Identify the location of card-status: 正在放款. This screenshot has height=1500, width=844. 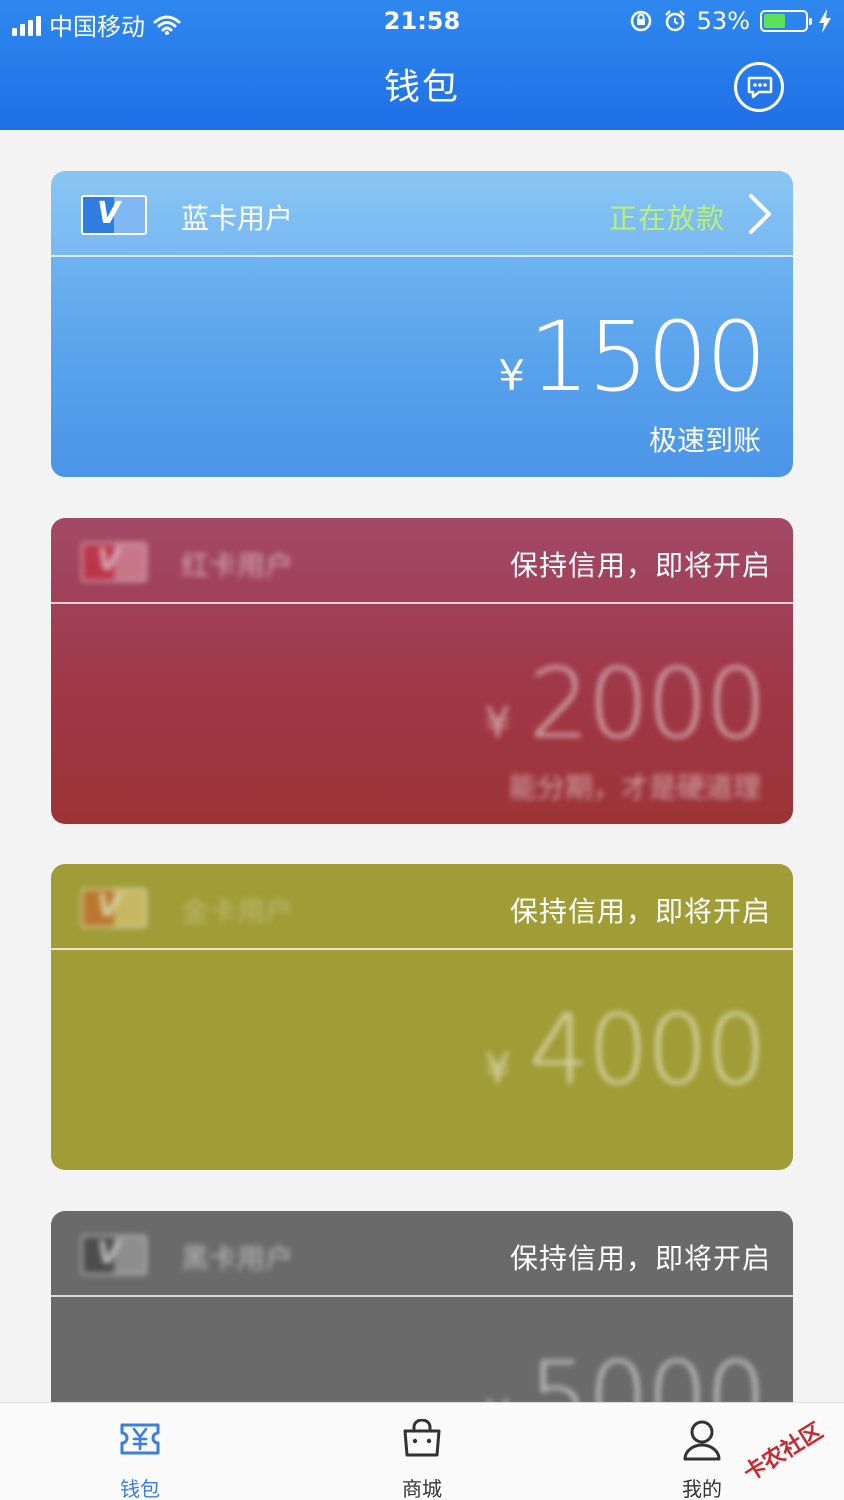
(666, 218).